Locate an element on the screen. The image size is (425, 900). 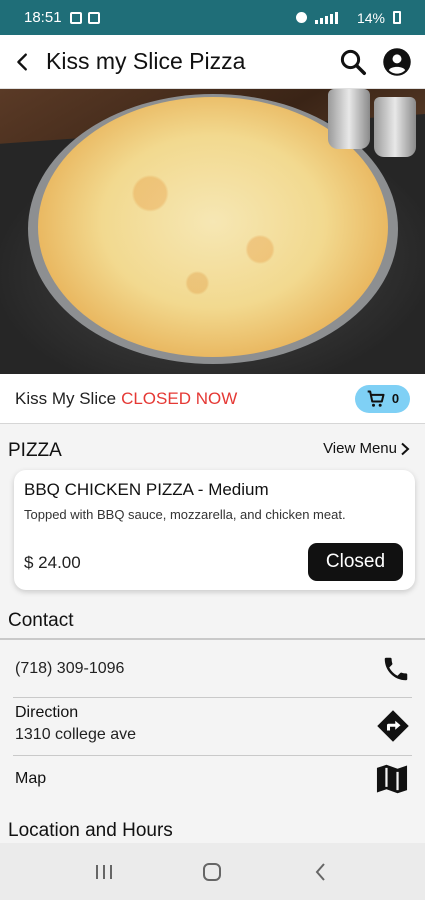
section-title: PIZZA is located at coordinates (35, 450).